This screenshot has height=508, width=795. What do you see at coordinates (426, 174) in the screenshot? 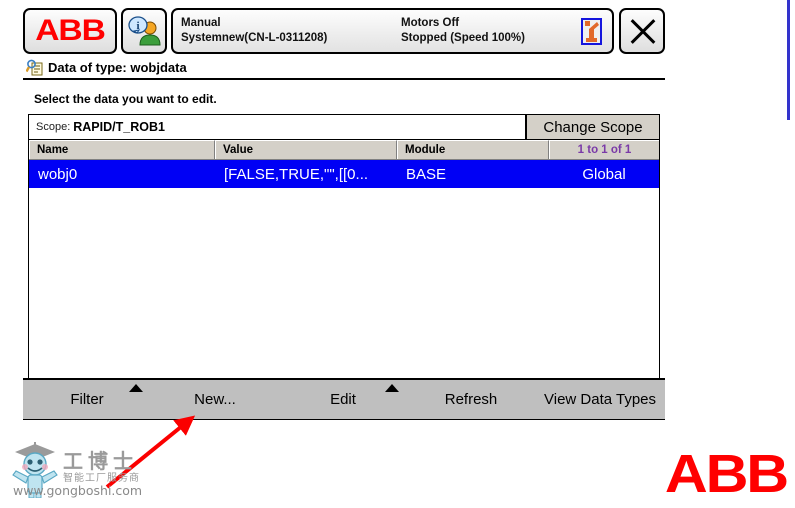
I see `cell-module: BASE` at bounding box center [426, 174].